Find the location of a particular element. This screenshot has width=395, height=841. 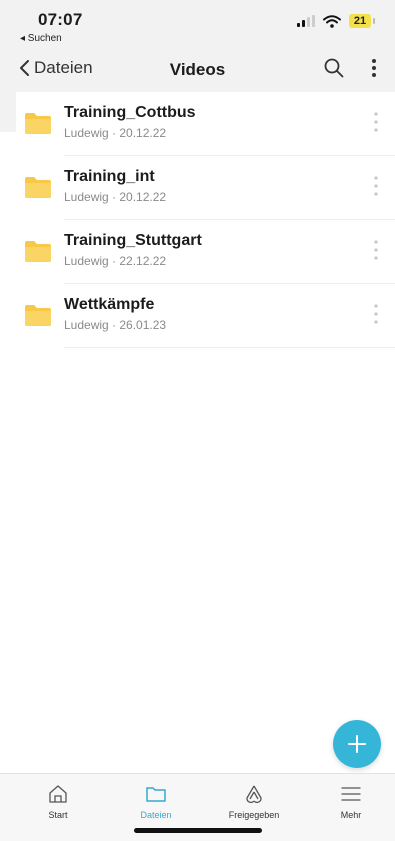

tab-dateien: Dateien is located at coordinates (156, 801).